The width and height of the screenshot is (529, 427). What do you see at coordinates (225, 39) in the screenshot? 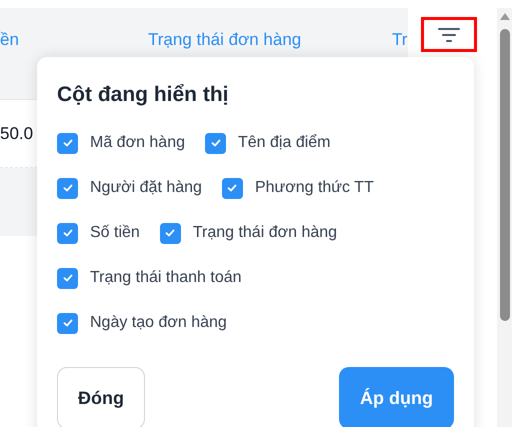
I see `column-header: Trạng thái đơn hàng` at bounding box center [225, 39].